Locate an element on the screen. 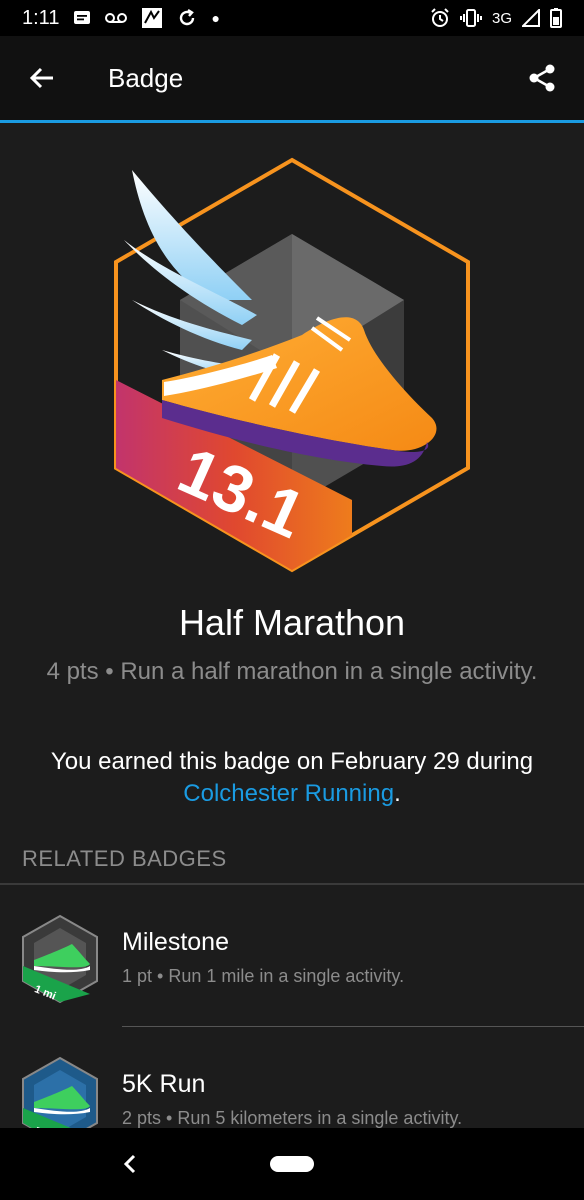 Image resolution: width=584 pixels, height=1200 pixels. arrow-back-icon is located at coordinates (41, 78).